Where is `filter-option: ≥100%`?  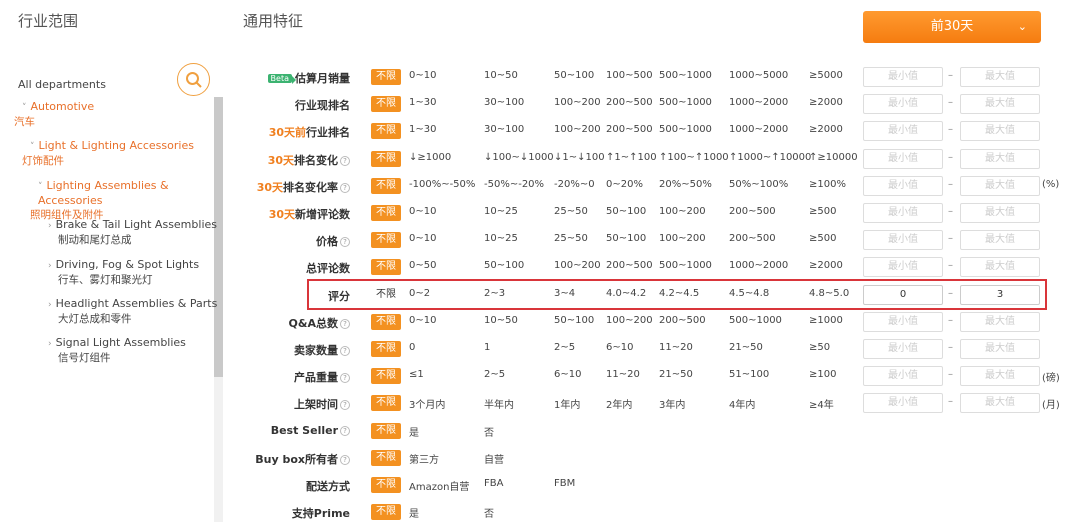 filter-option: ≥100% is located at coordinates (827, 184).